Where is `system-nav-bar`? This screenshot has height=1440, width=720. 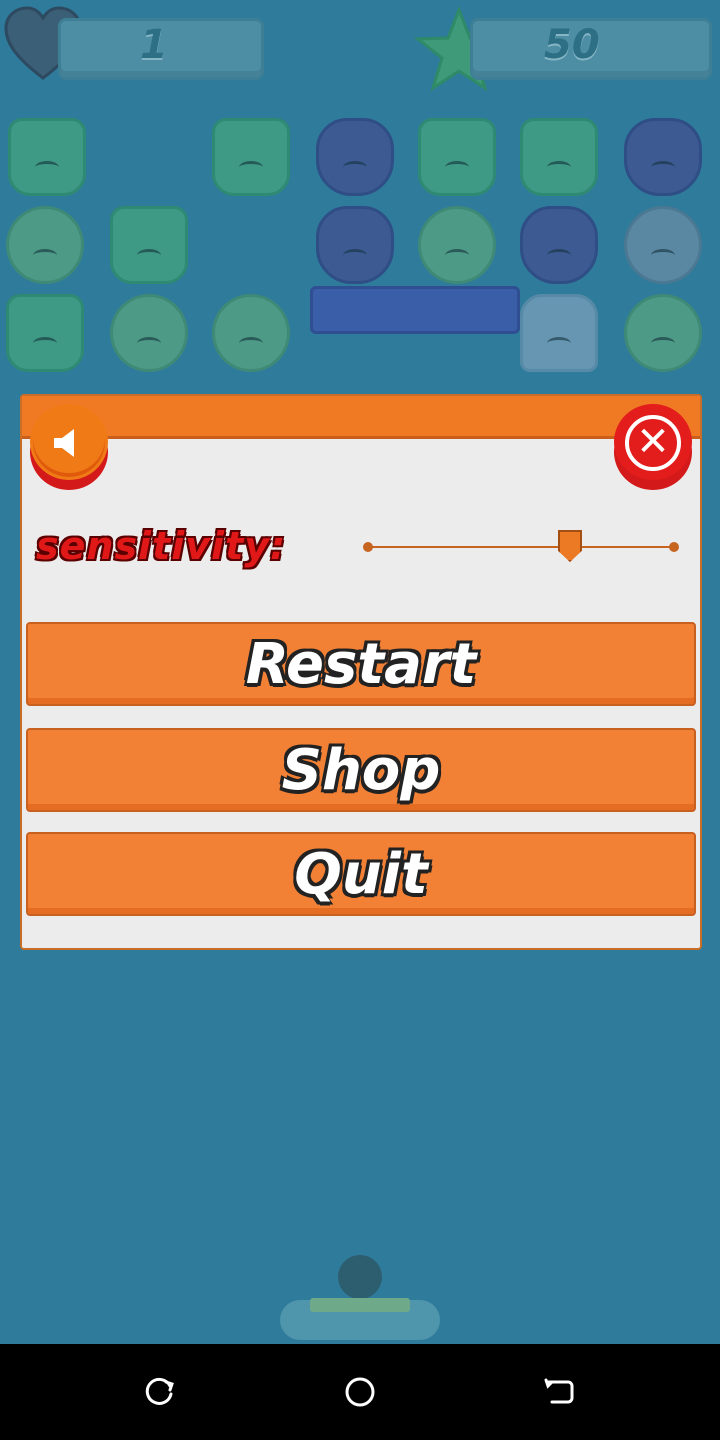
system-nav-bar is located at coordinates (360, 1392).